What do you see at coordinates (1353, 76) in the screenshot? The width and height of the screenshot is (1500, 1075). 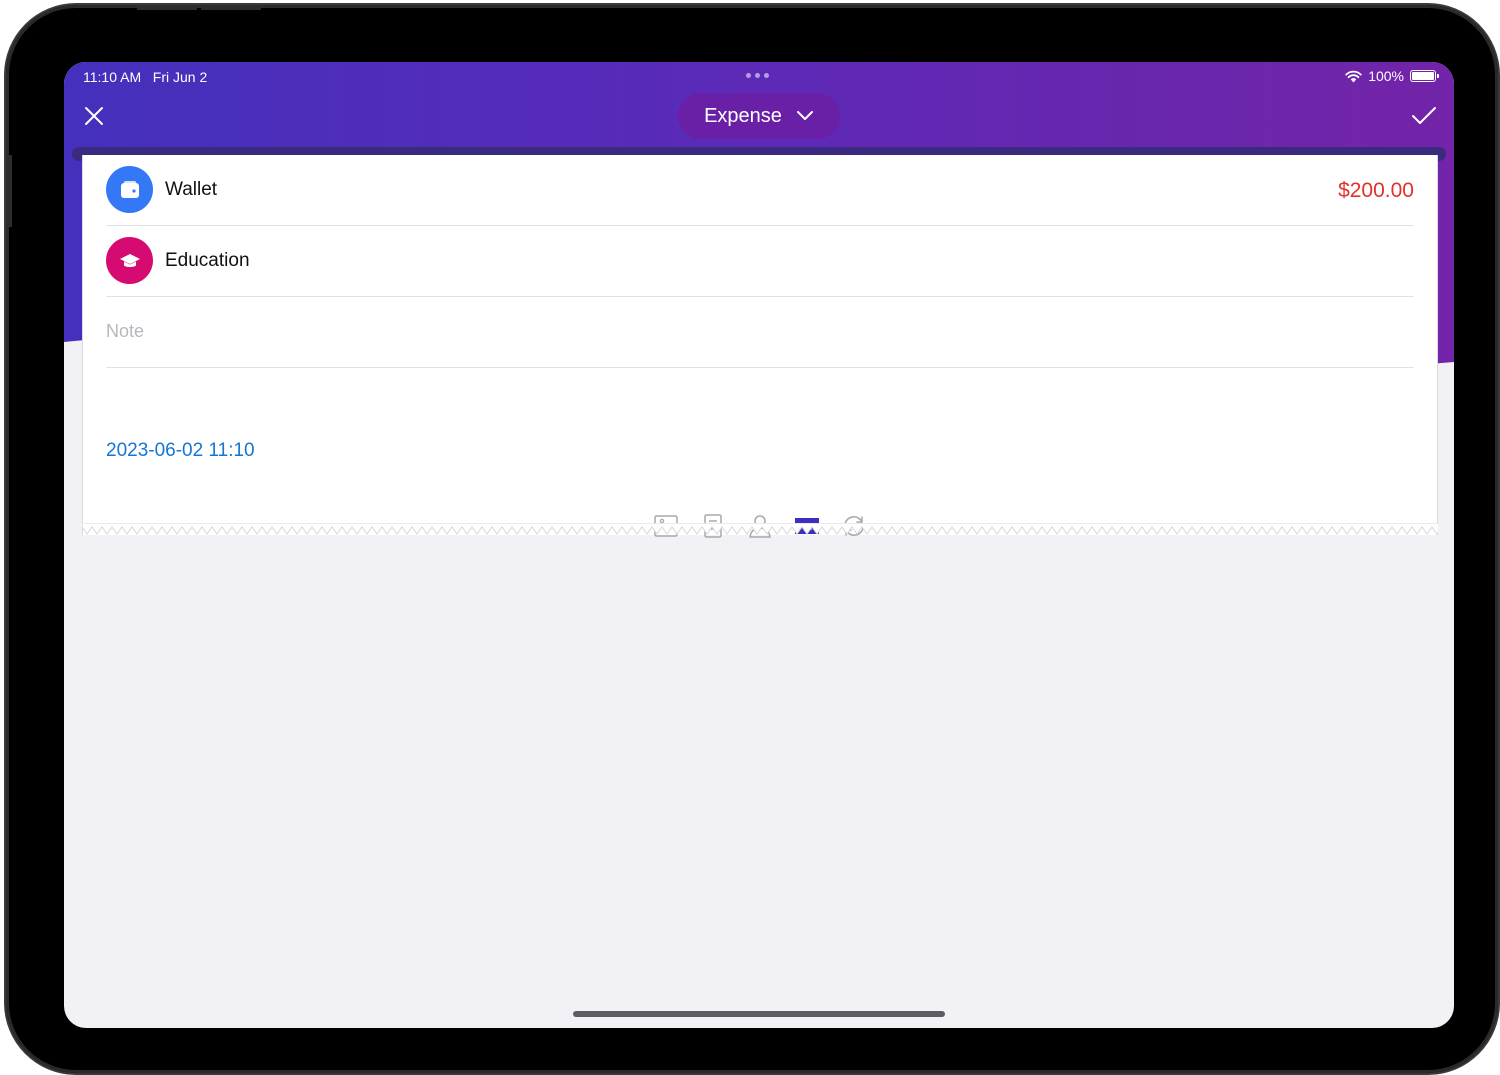 I see `wifi-icon` at bounding box center [1353, 76].